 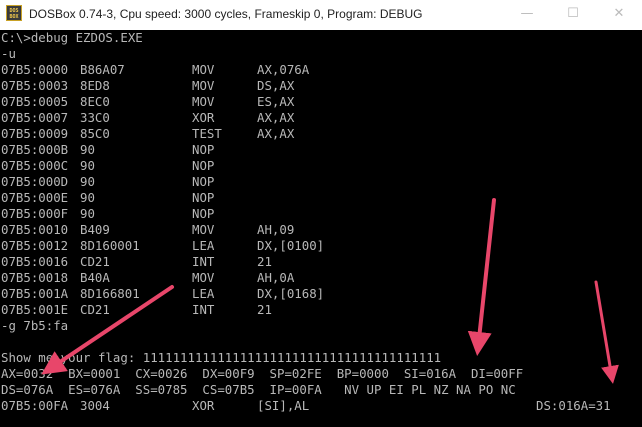 What do you see at coordinates (321, 310) in the screenshot?
I see `disasm-row: 07B5:001E CD21 INT 21` at bounding box center [321, 310].